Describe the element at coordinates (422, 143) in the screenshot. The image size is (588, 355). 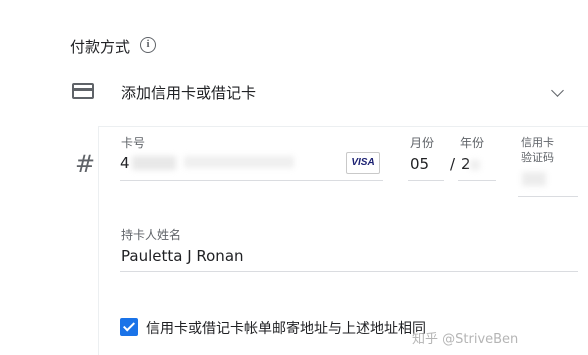
I see `month-label: 月份` at that location.